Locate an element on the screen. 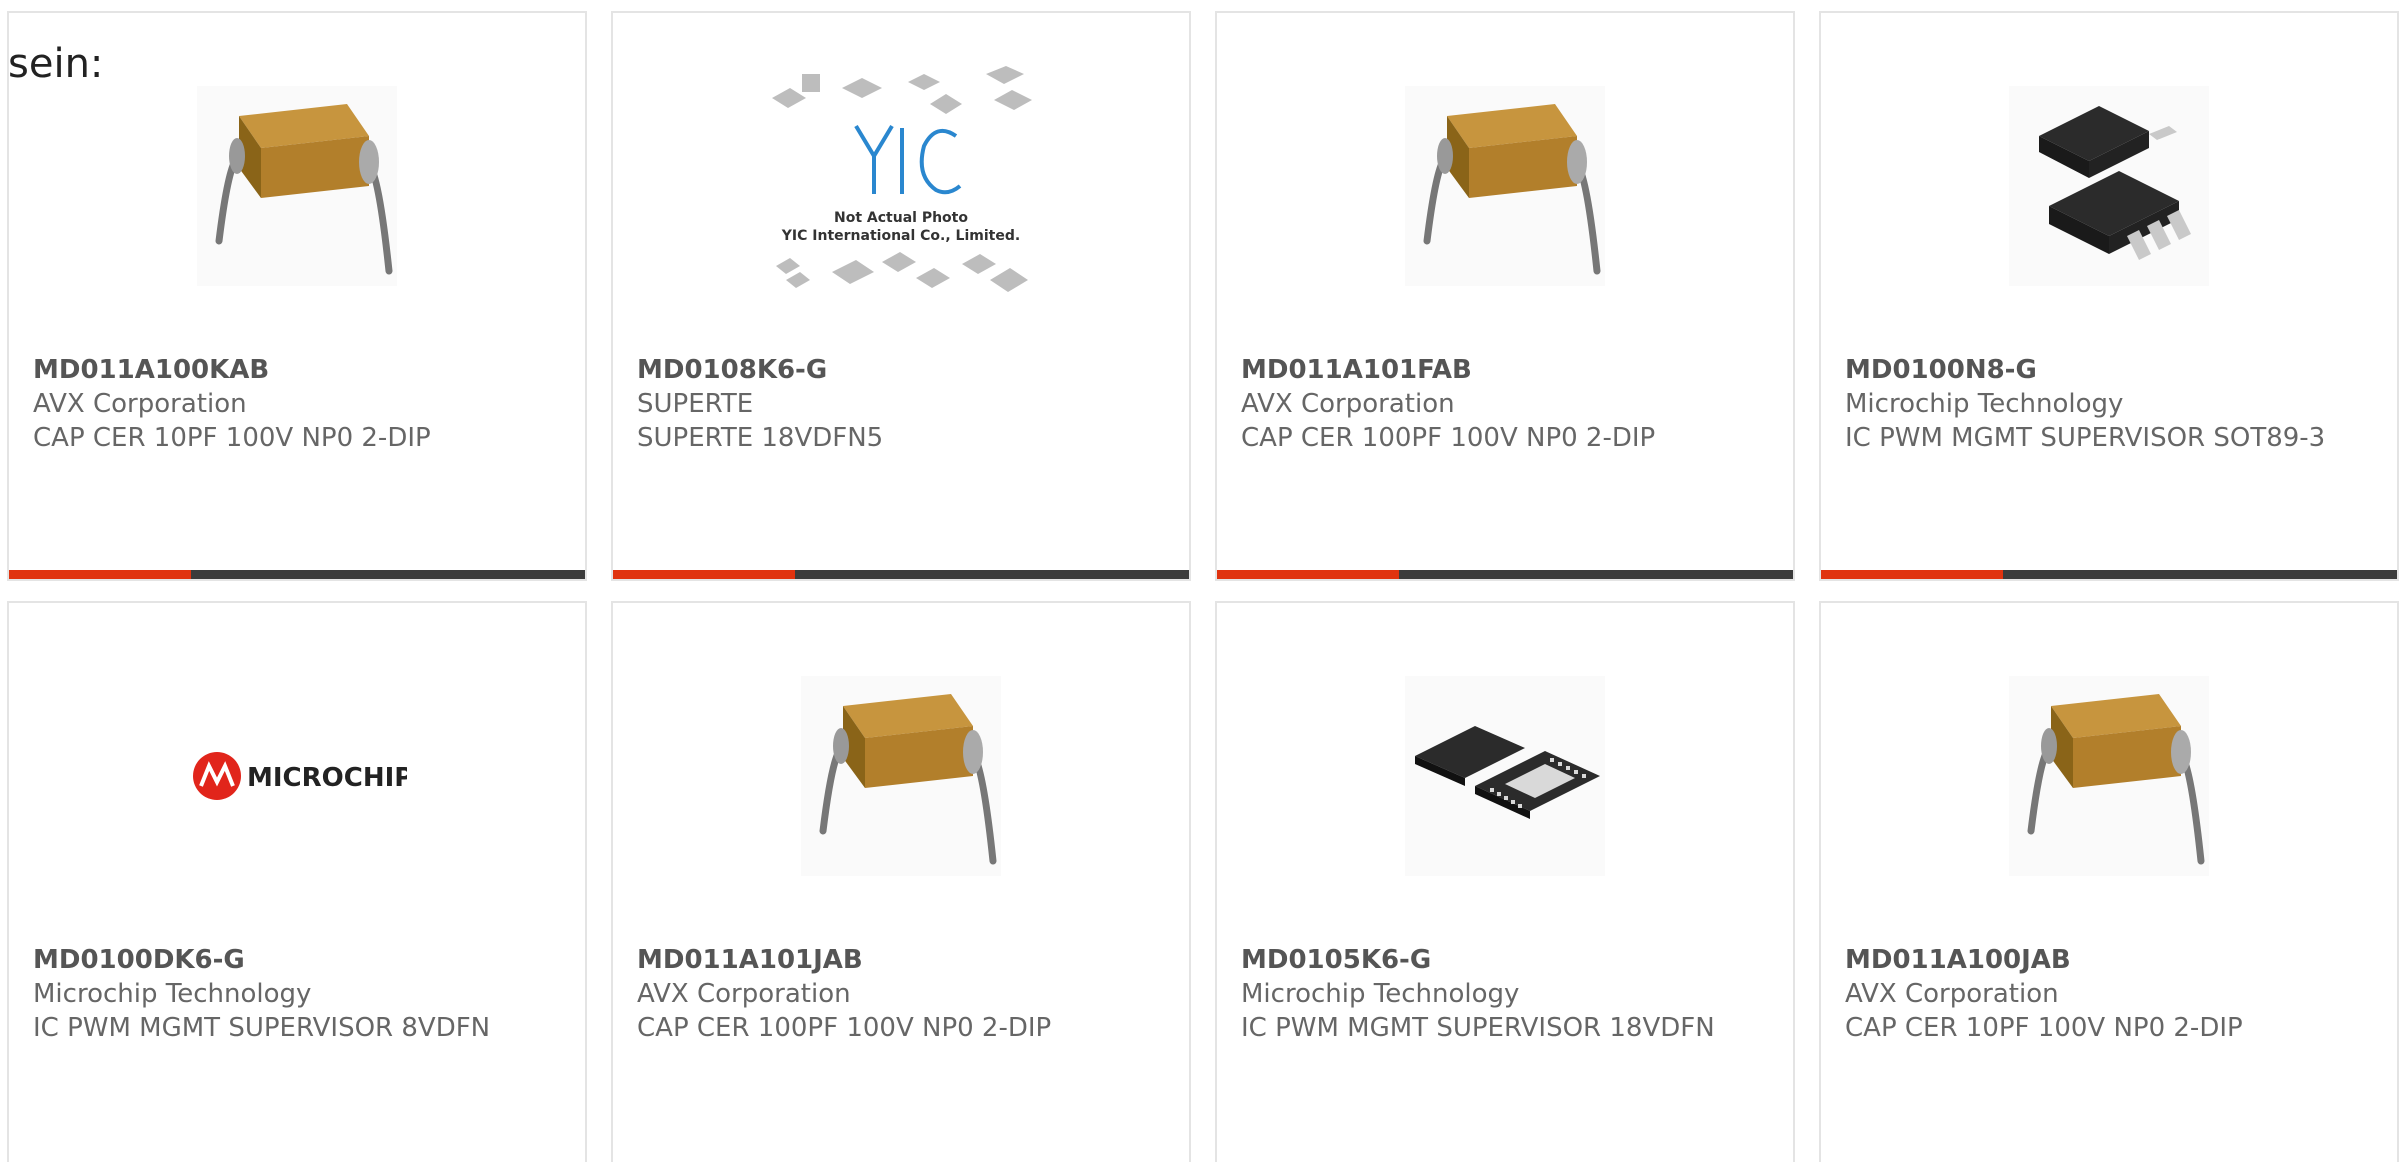  description: IC PWM MGMT SUPERVISOR 8VDFN is located at coordinates (262, 1028).